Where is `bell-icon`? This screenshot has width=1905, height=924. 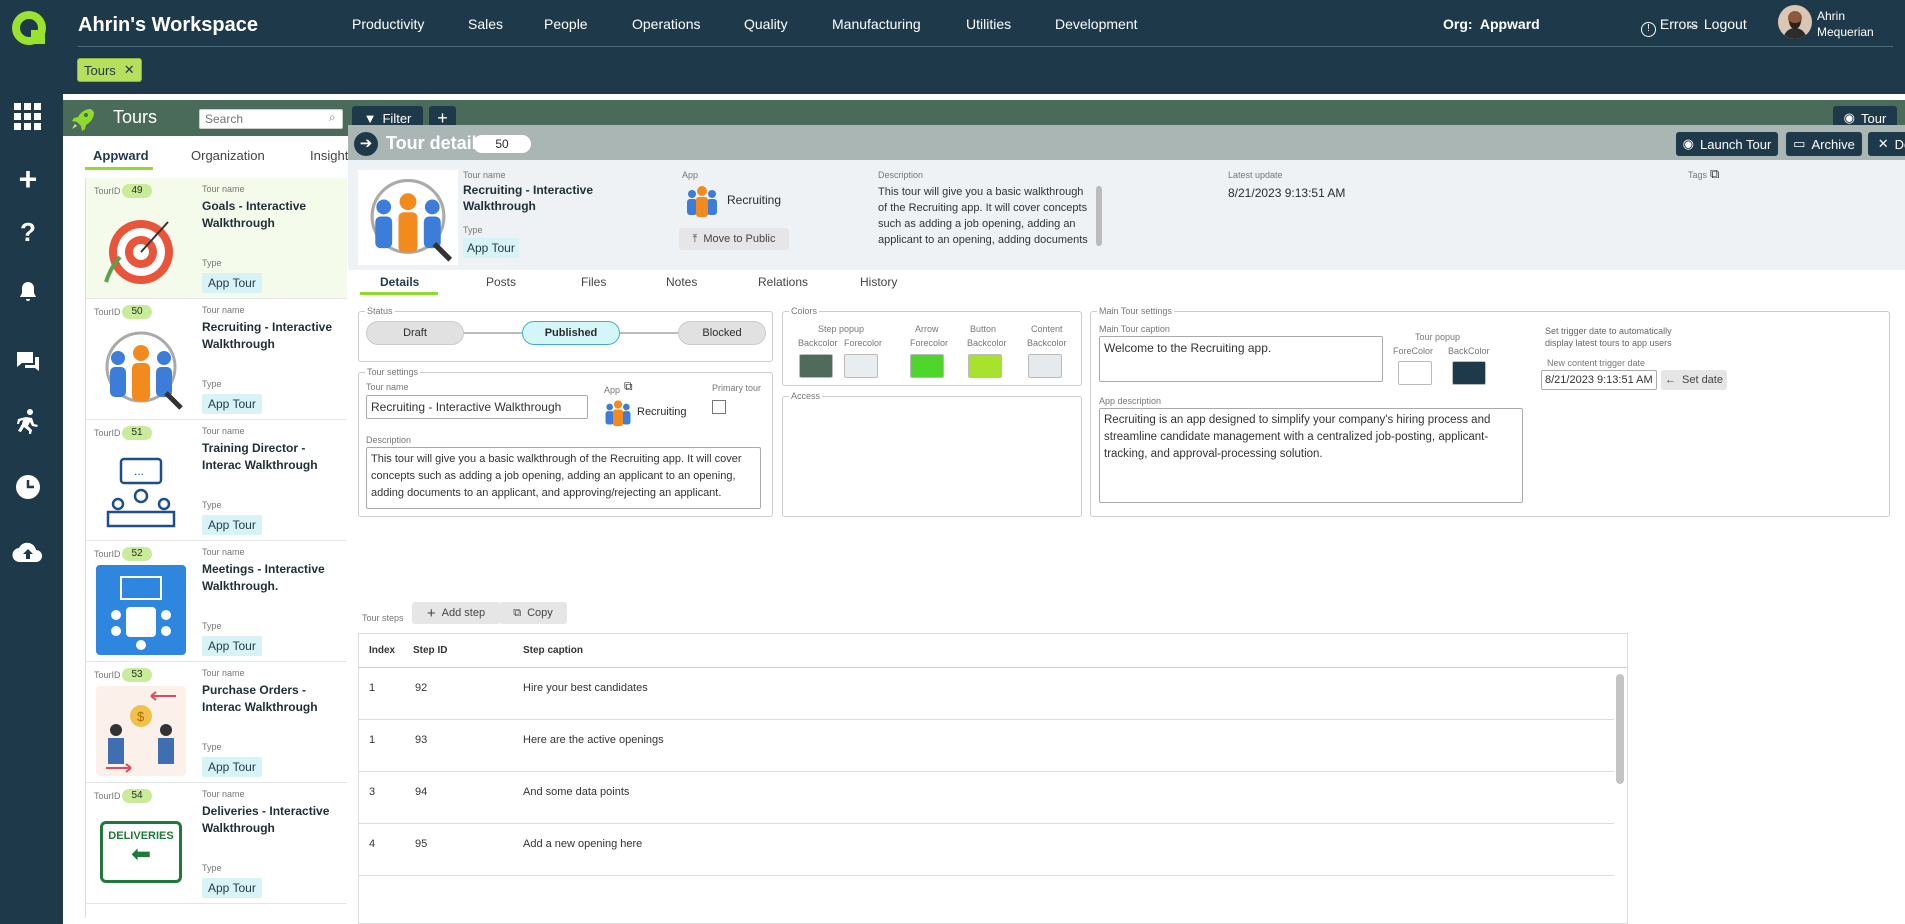
bell-icon is located at coordinates (28, 292).